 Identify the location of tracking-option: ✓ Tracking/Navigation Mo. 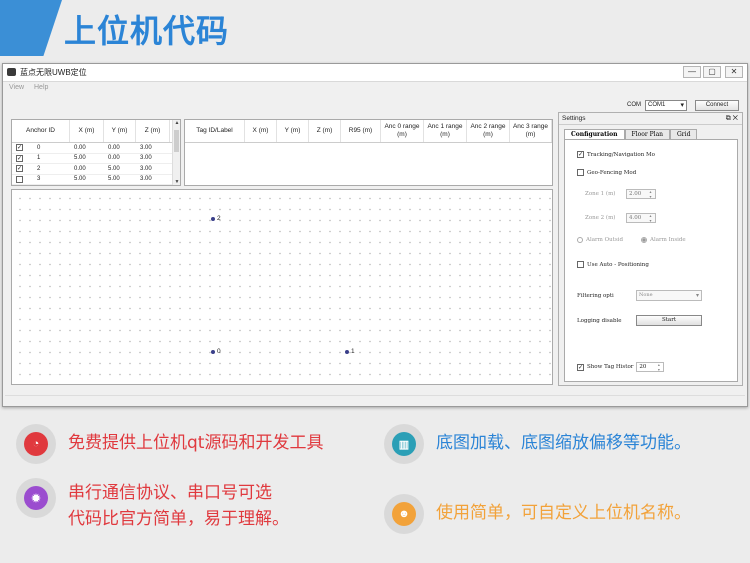
(616, 154).